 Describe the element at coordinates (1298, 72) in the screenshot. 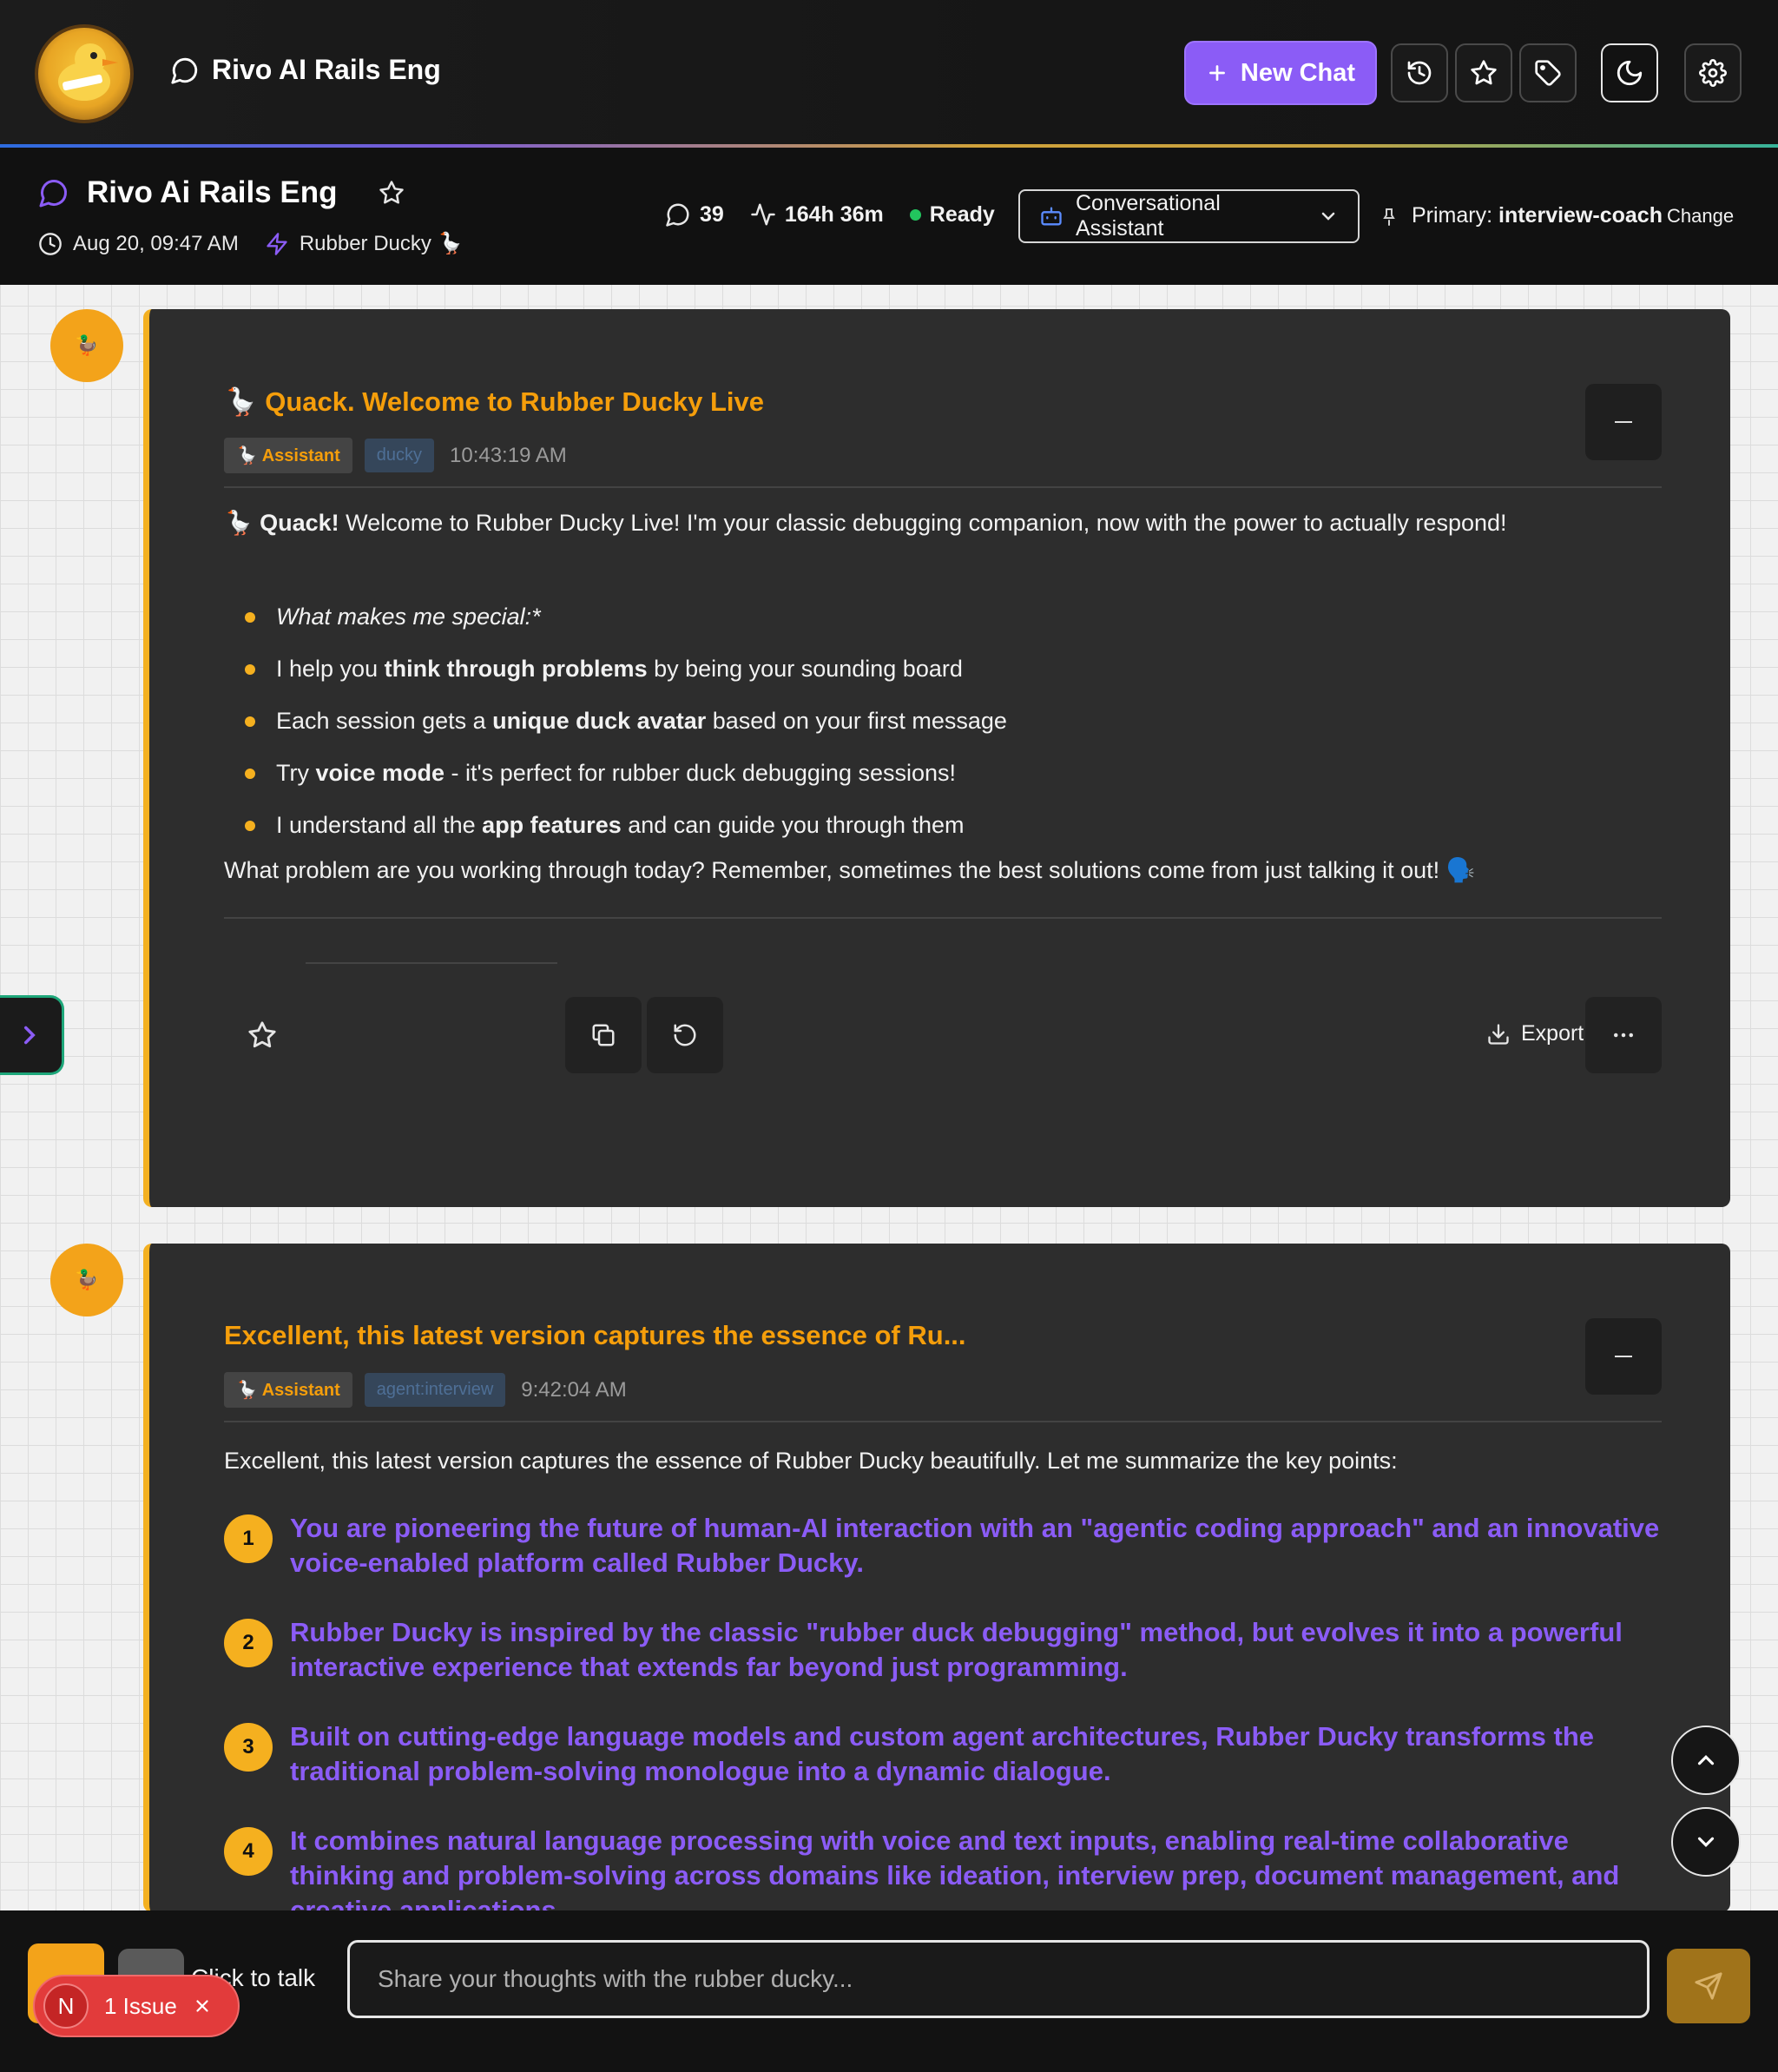

I see `new-chat-label: New Chat` at that location.